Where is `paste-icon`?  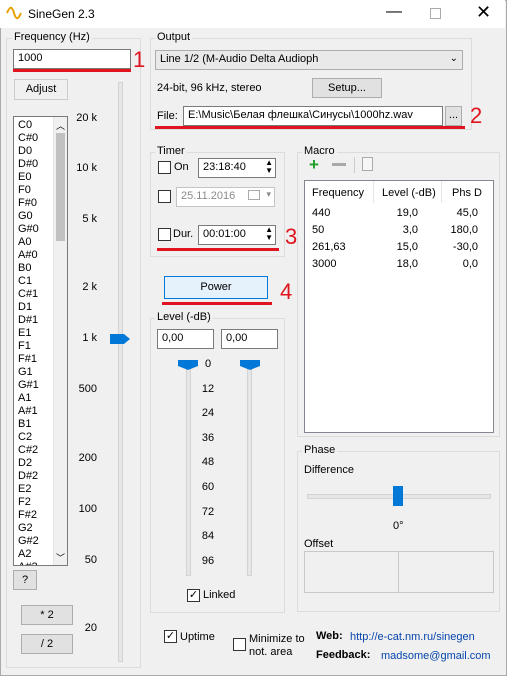
paste-icon is located at coordinates (367, 164).